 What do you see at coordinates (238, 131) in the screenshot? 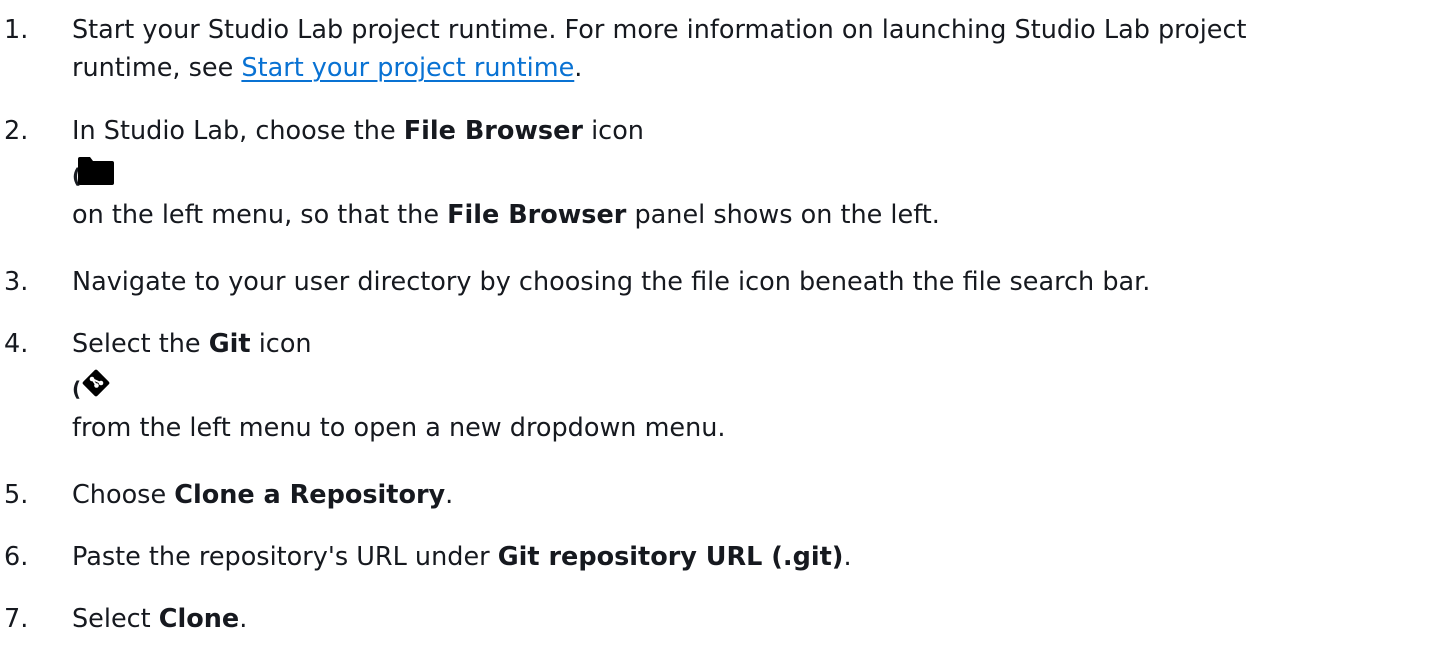
I see `step-text: In Studio Lab, choose the` at bounding box center [238, 131].